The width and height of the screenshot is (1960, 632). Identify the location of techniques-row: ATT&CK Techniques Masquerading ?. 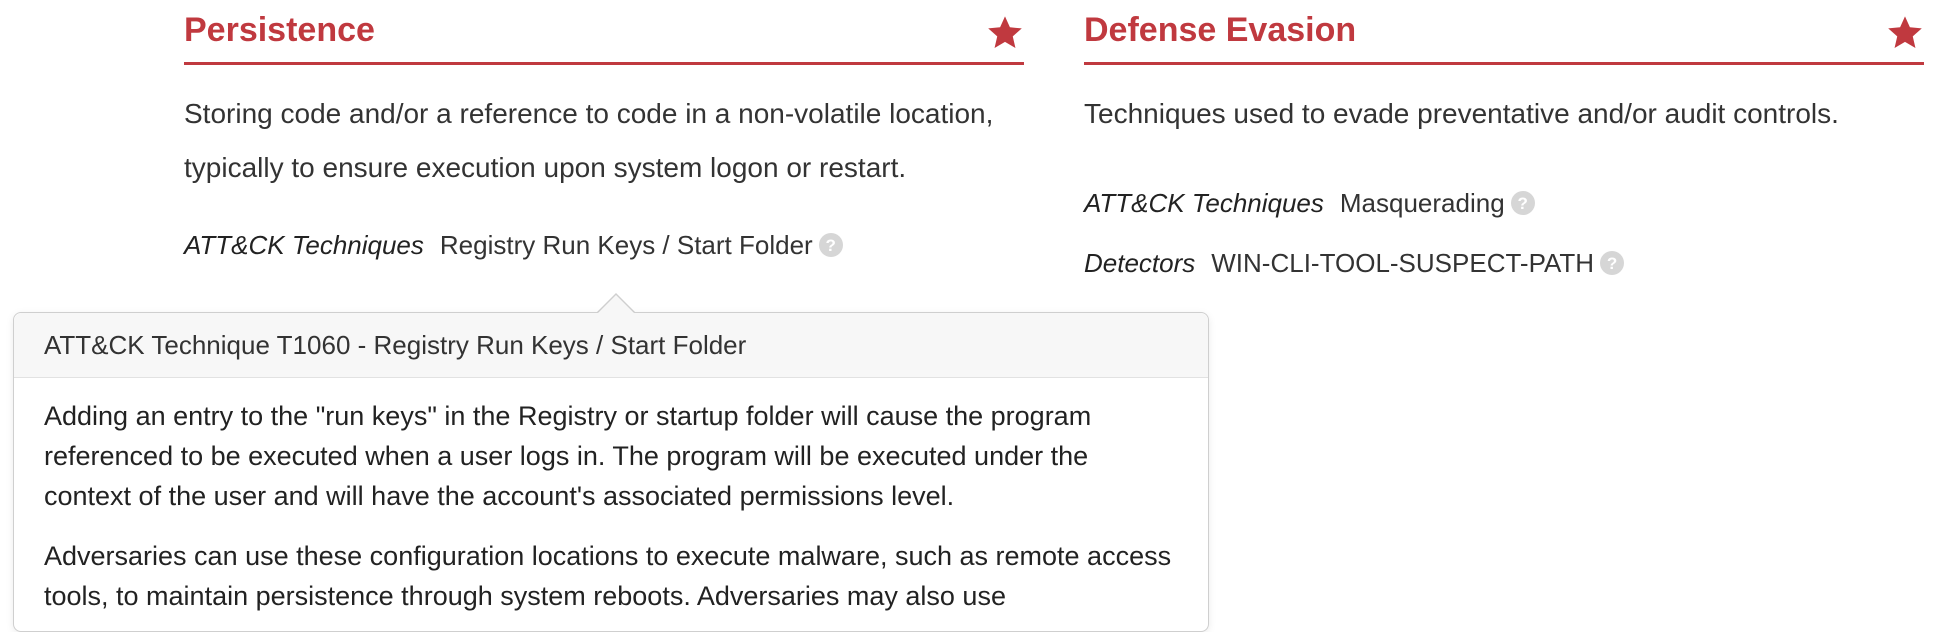
(1504, 203).